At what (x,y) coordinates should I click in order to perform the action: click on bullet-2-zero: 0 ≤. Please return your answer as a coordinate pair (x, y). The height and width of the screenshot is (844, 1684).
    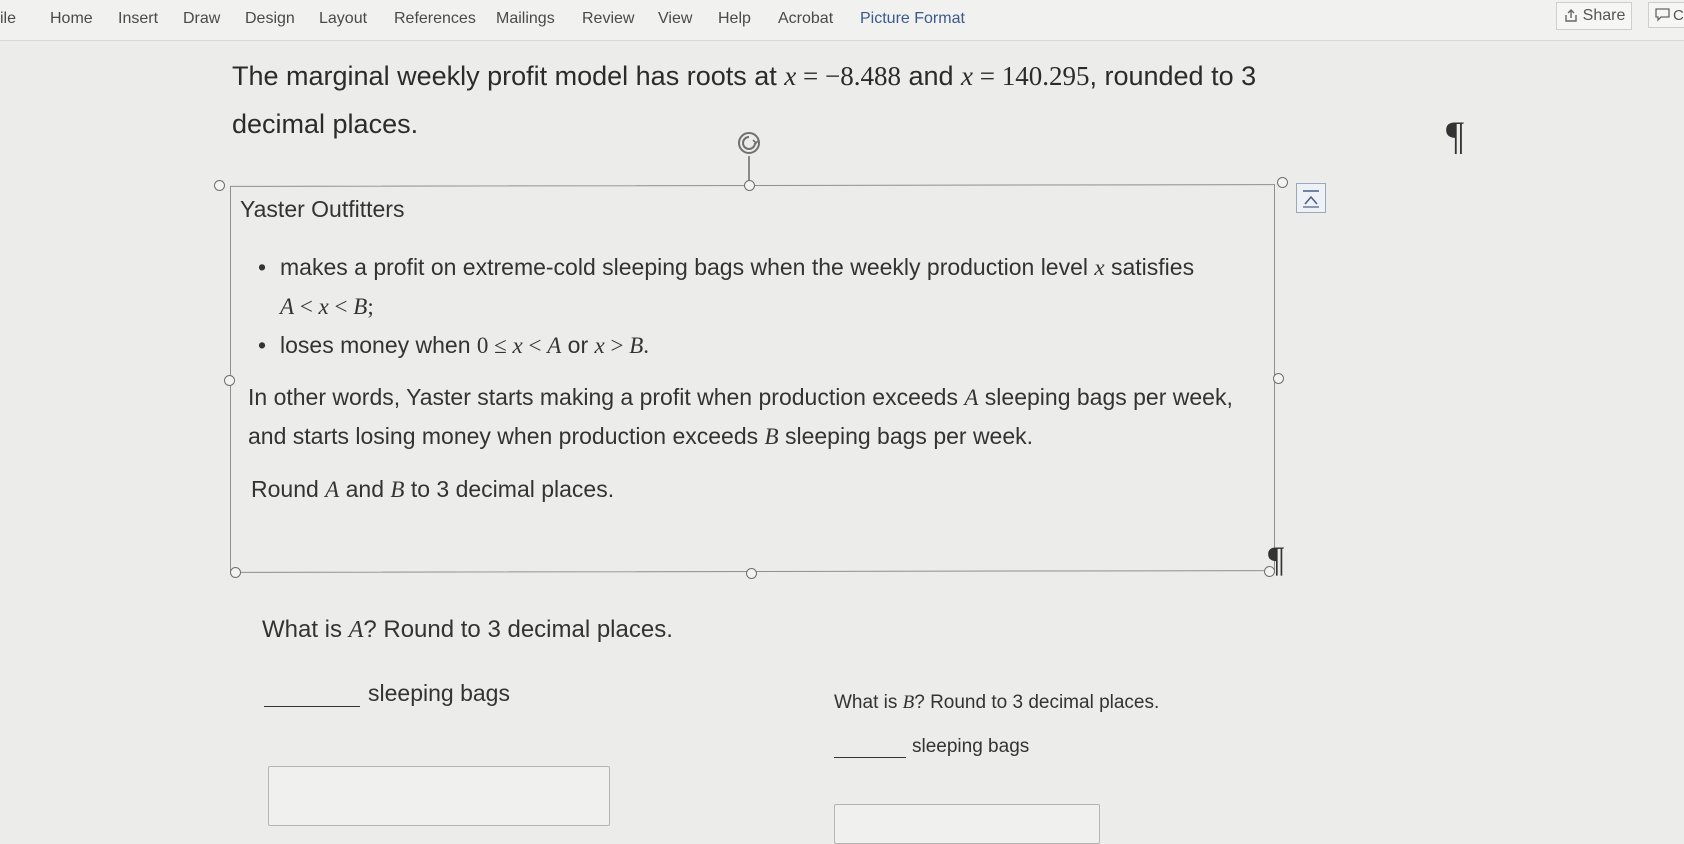
    Looking at the image, I should click on (494, 345).